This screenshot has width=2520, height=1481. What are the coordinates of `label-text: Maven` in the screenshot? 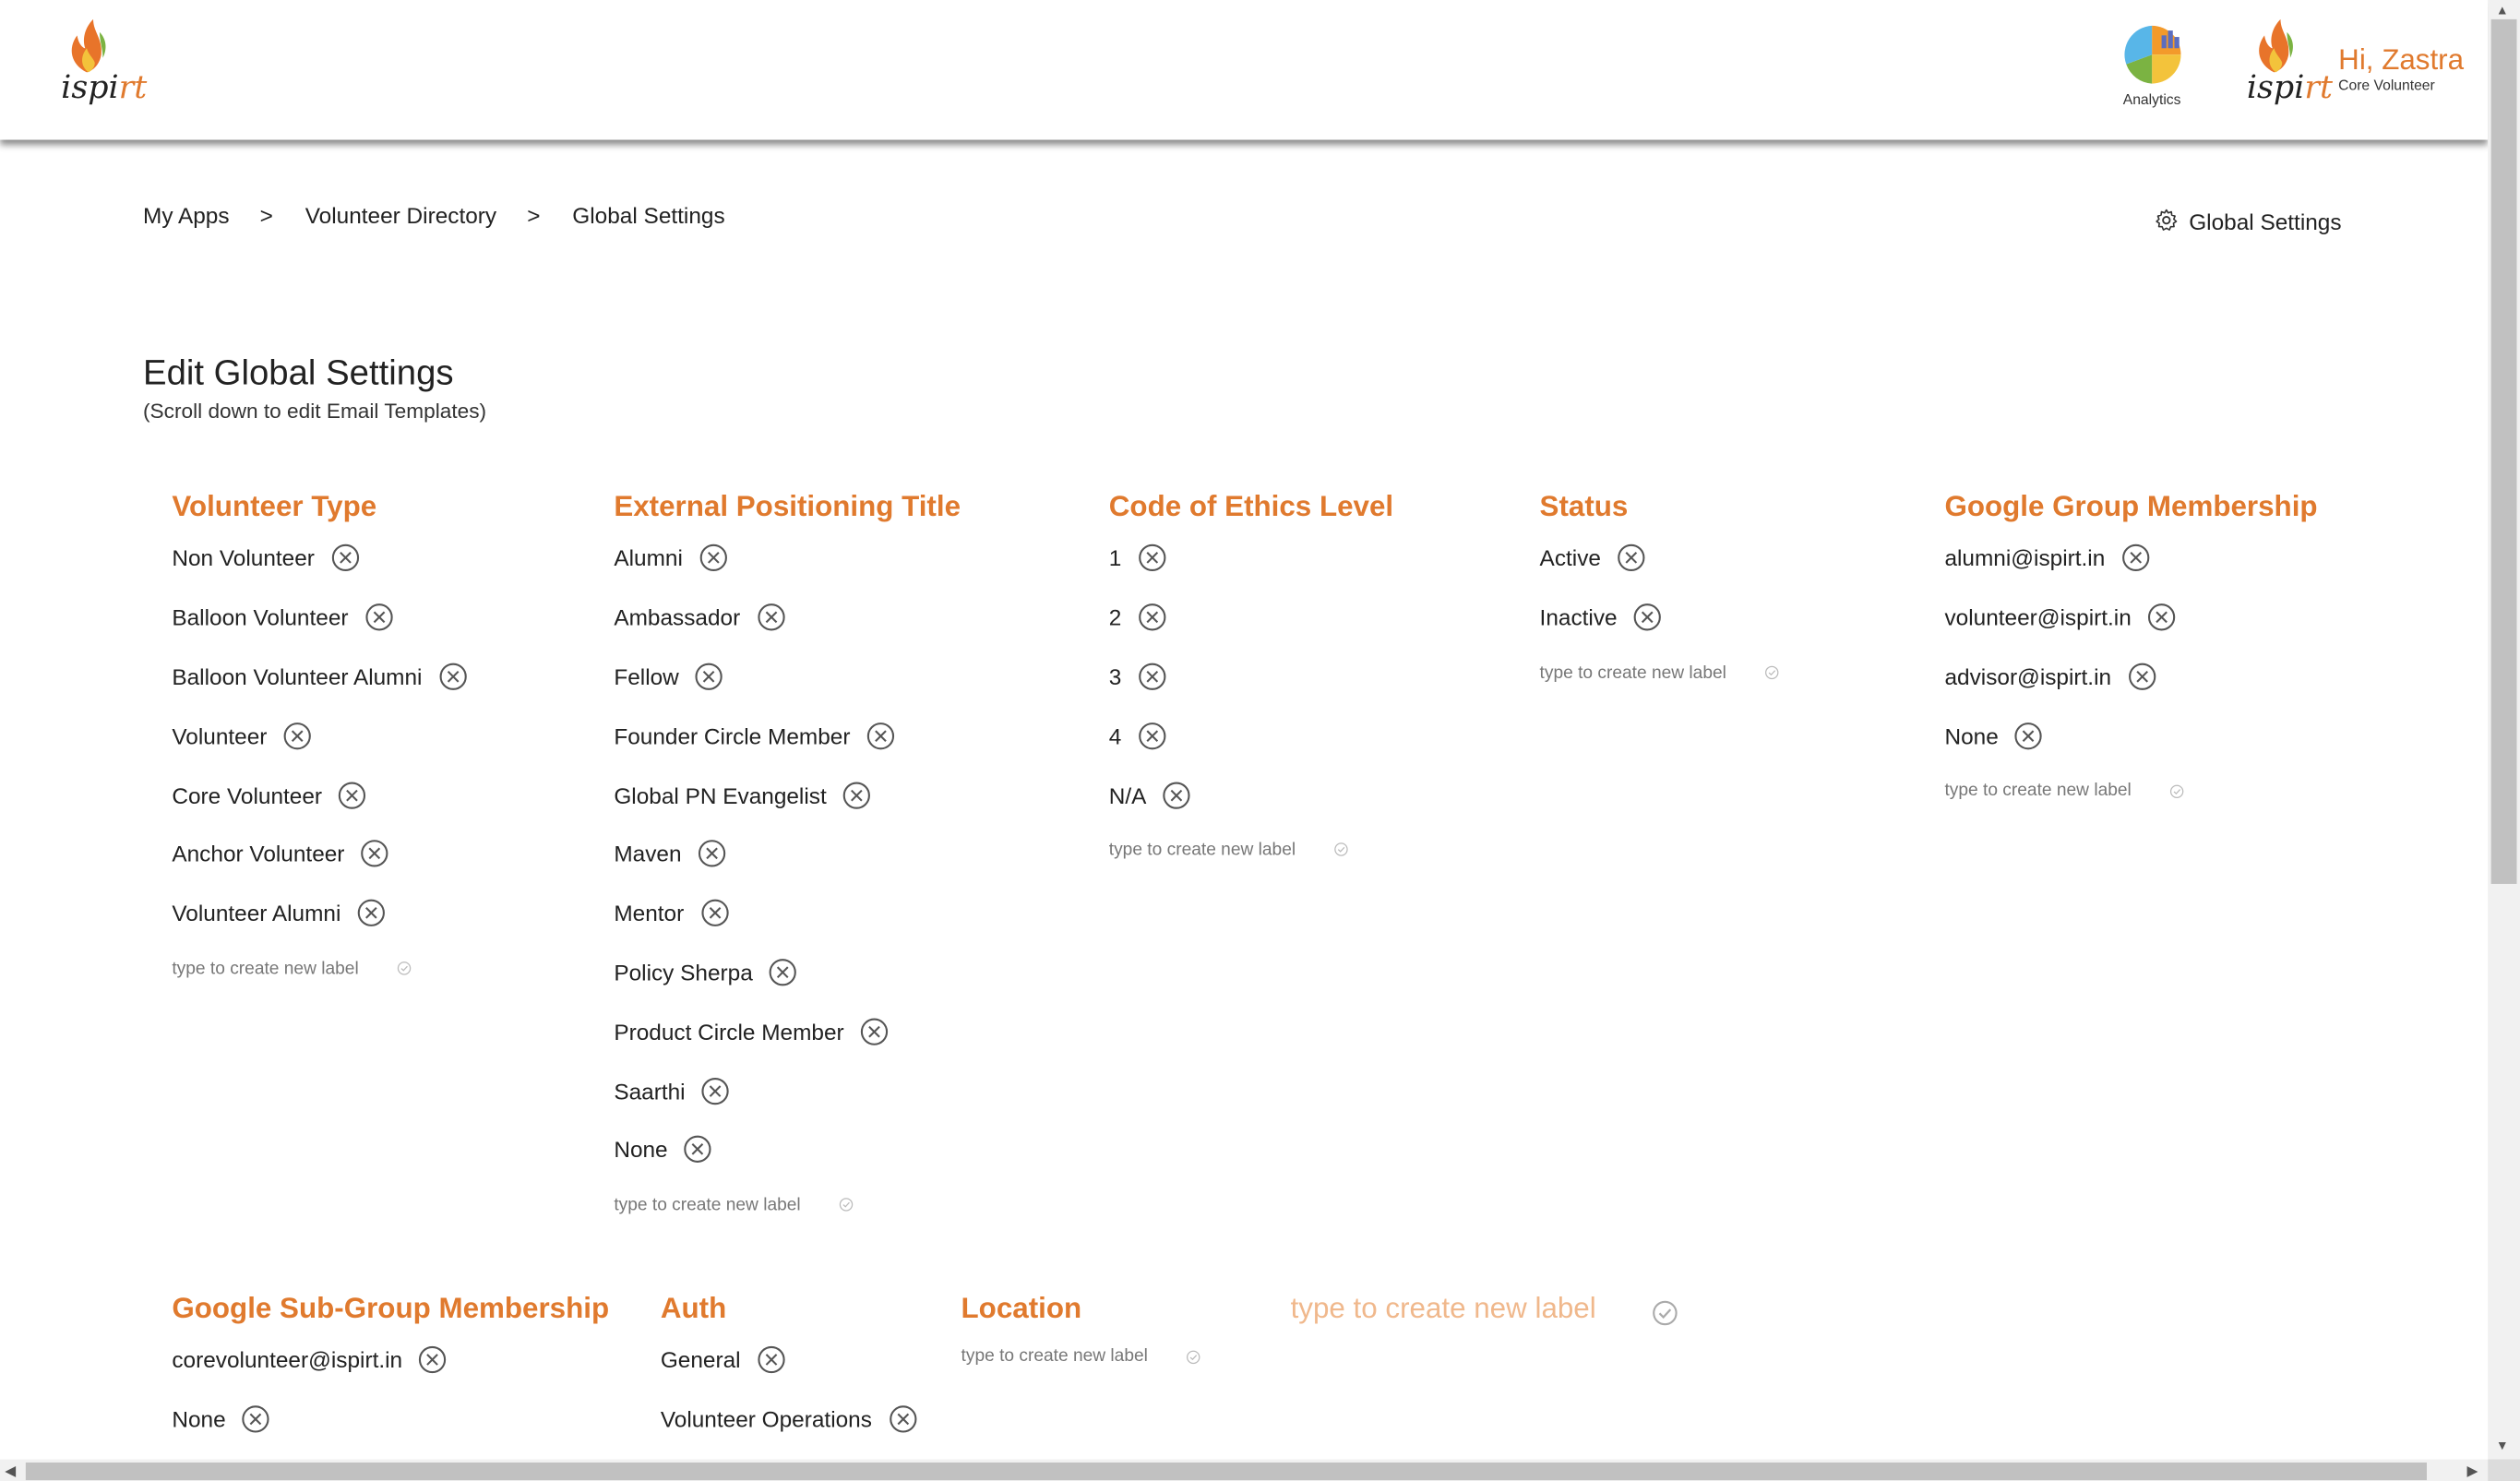 It's located at (648, 854).